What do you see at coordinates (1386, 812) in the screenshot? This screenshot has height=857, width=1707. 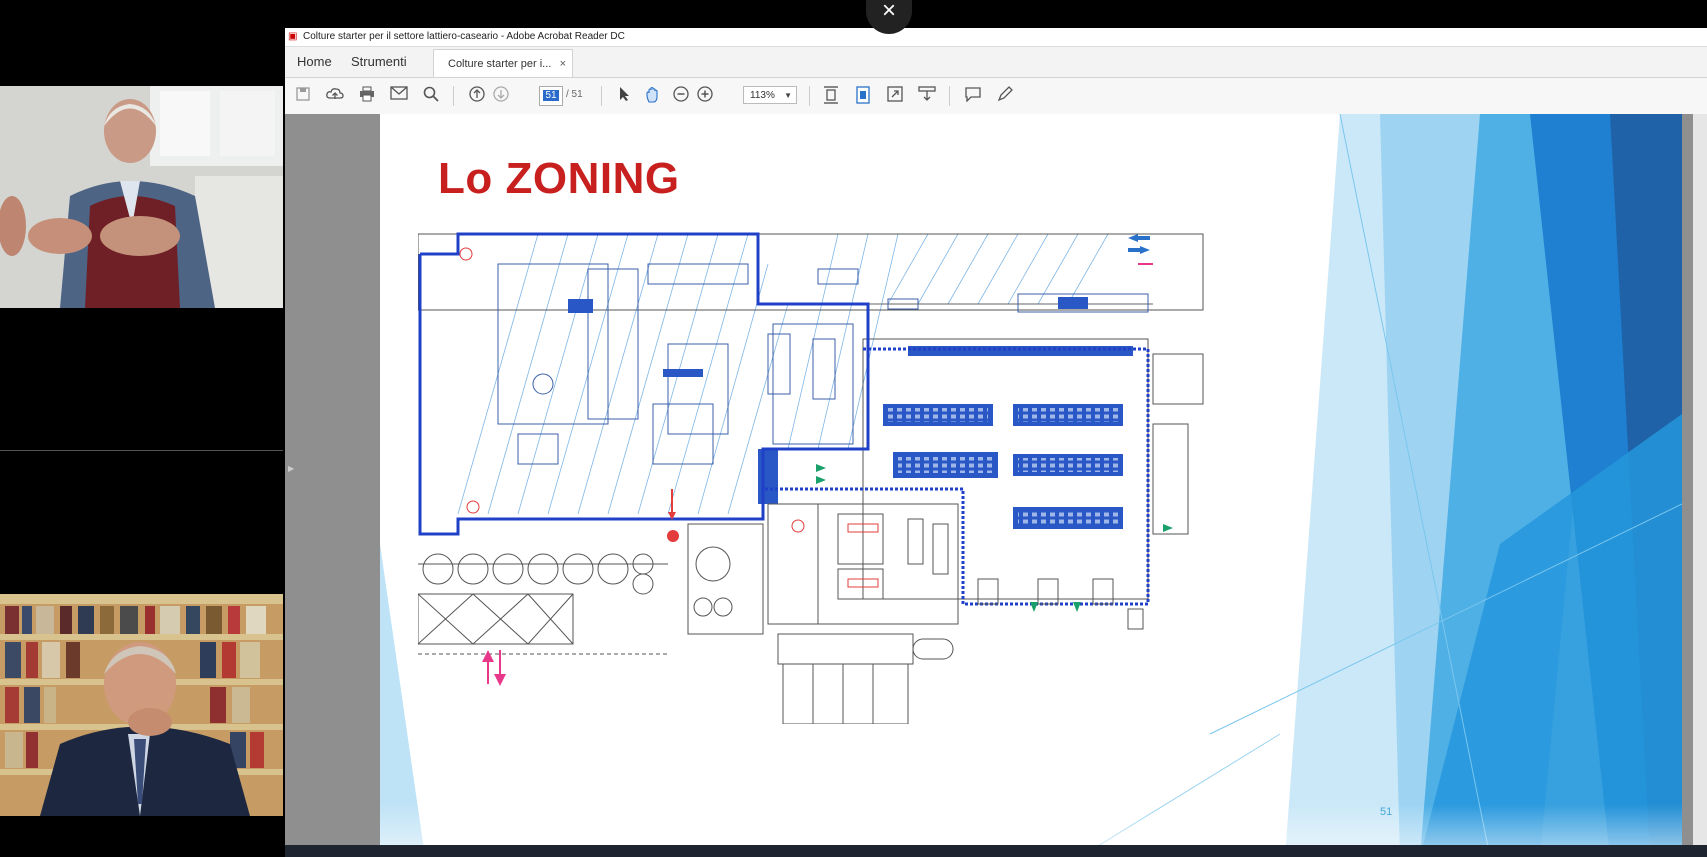 I see `slide-page-number: 51` at bounding box center [1386, 812].